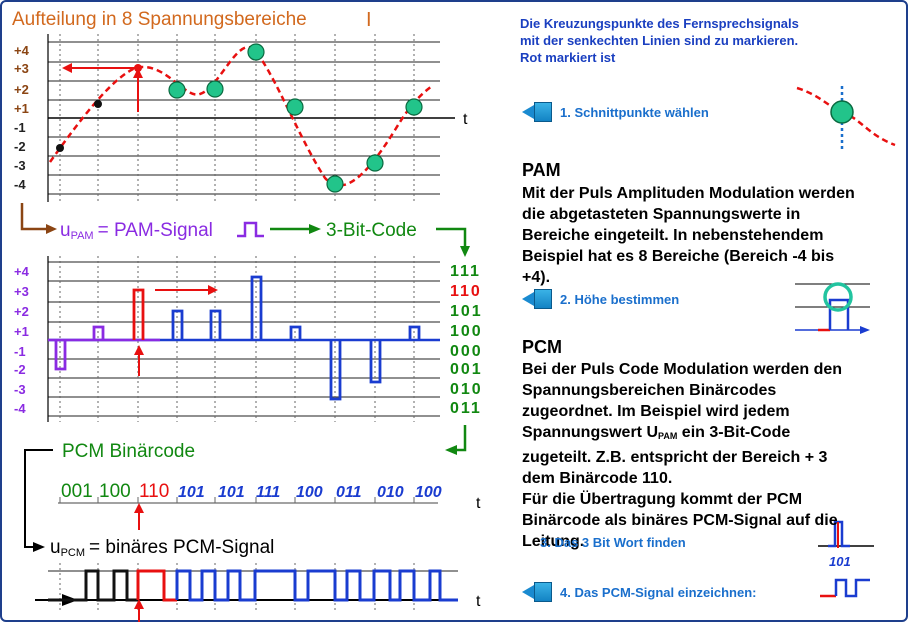 This screenshot has width=912, height=626. I want to click on pcm-line: Für die Übertragung kommt der PCM, so click(662, 499).